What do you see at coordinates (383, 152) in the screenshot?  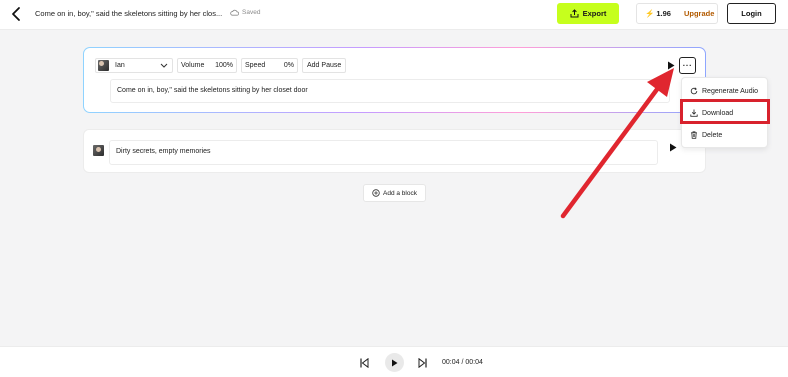 I see `block-text-input: Dirty secrets, empty memories` at bounding box center [383, 152].